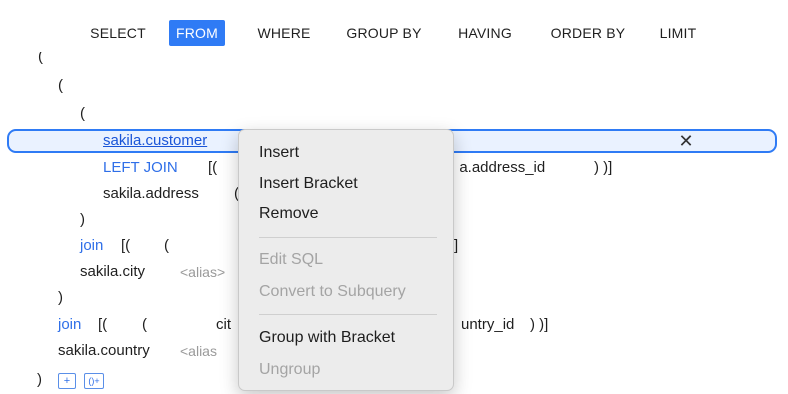 The height and width of the screenshot is (394, 788). What do you see at coordinates (354, 184) in the screenshot?
I see `menu-item-insert-bracket: Insert Bracket` at bounding box center [354, 184].